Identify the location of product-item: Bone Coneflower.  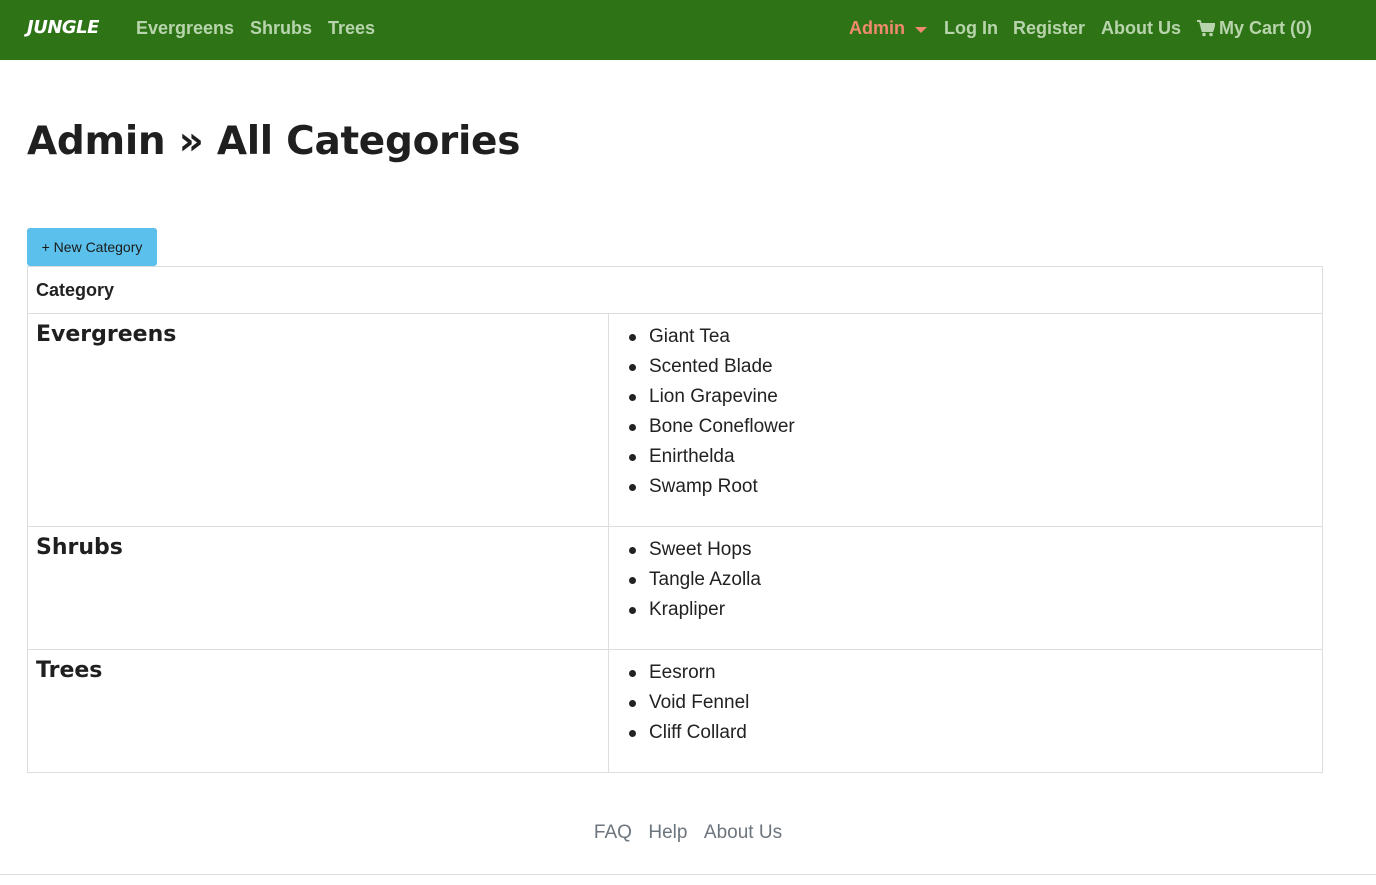
(712, 430).